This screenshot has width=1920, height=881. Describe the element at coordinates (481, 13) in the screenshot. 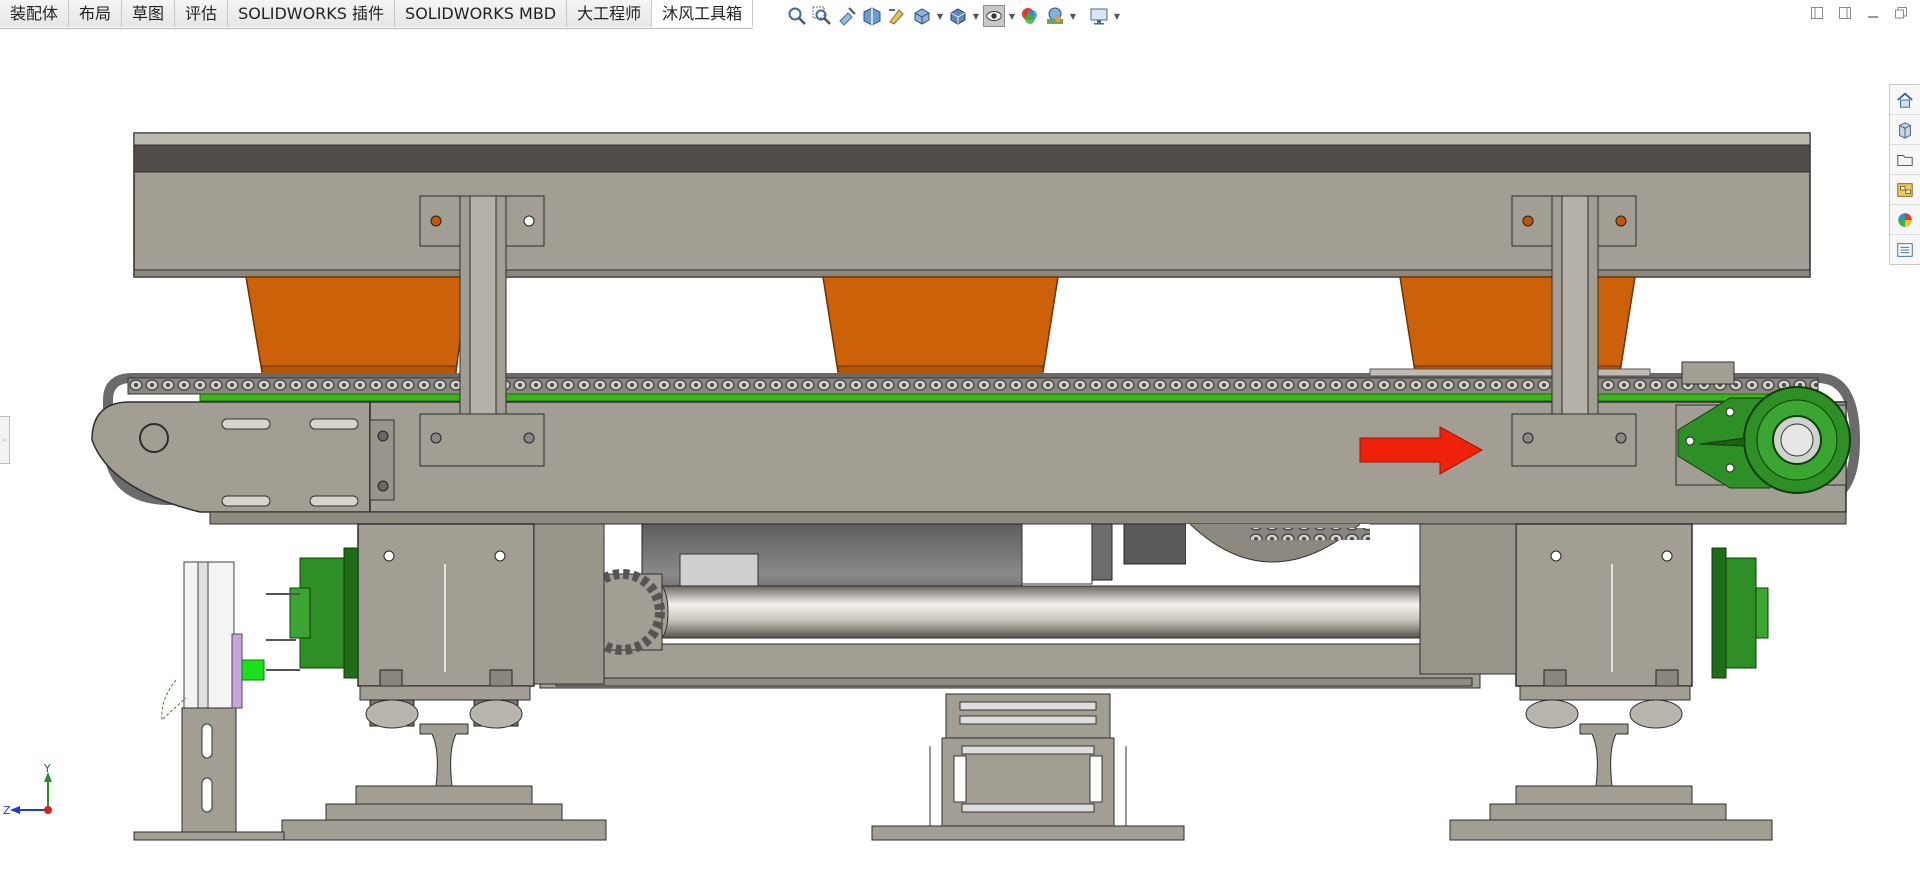

I see `tab-solidworks-mbd: SOLIDWORKS MBD` at that location.